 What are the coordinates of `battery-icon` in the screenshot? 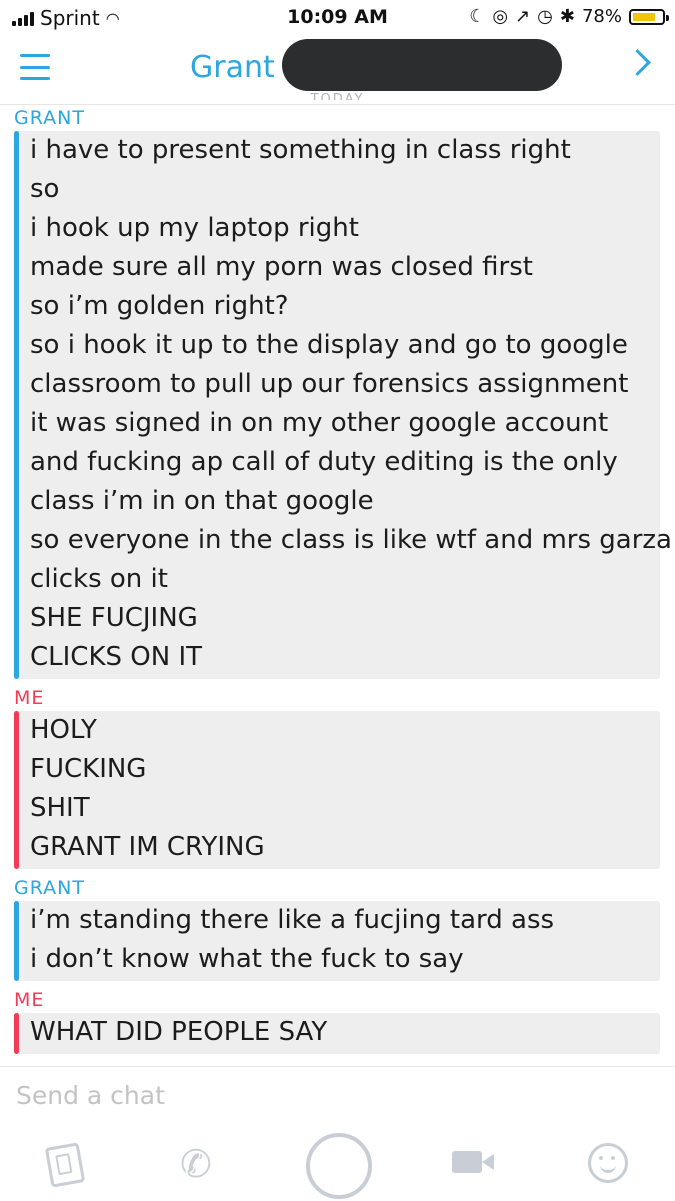 It's located at (649, 16).